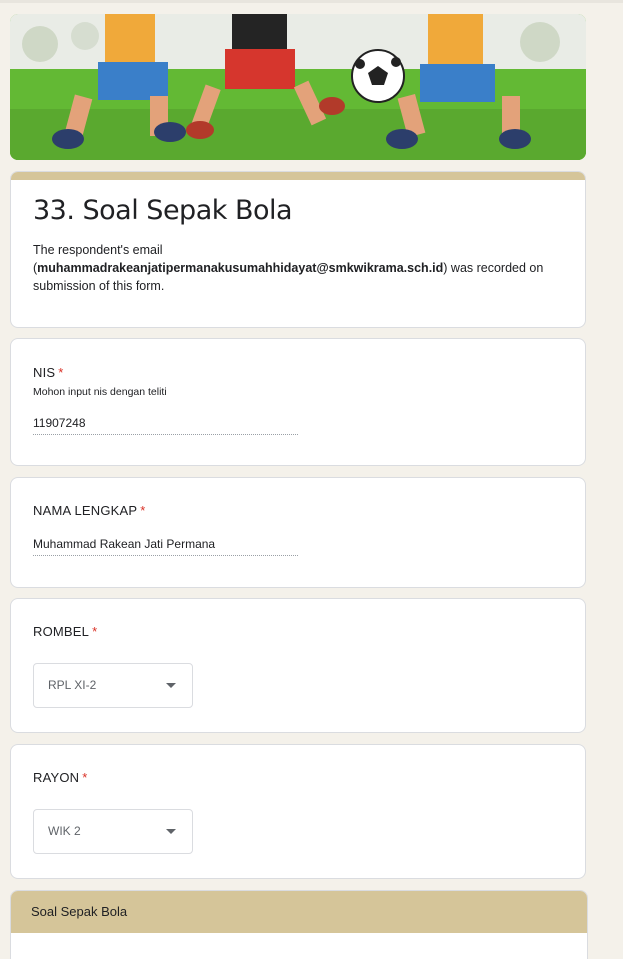  What do you see at coordinates (100, 392) in the screenshot?
I see `question-description-nis: Mohon input nis dengan teliti` at bounding box center [100, 392].